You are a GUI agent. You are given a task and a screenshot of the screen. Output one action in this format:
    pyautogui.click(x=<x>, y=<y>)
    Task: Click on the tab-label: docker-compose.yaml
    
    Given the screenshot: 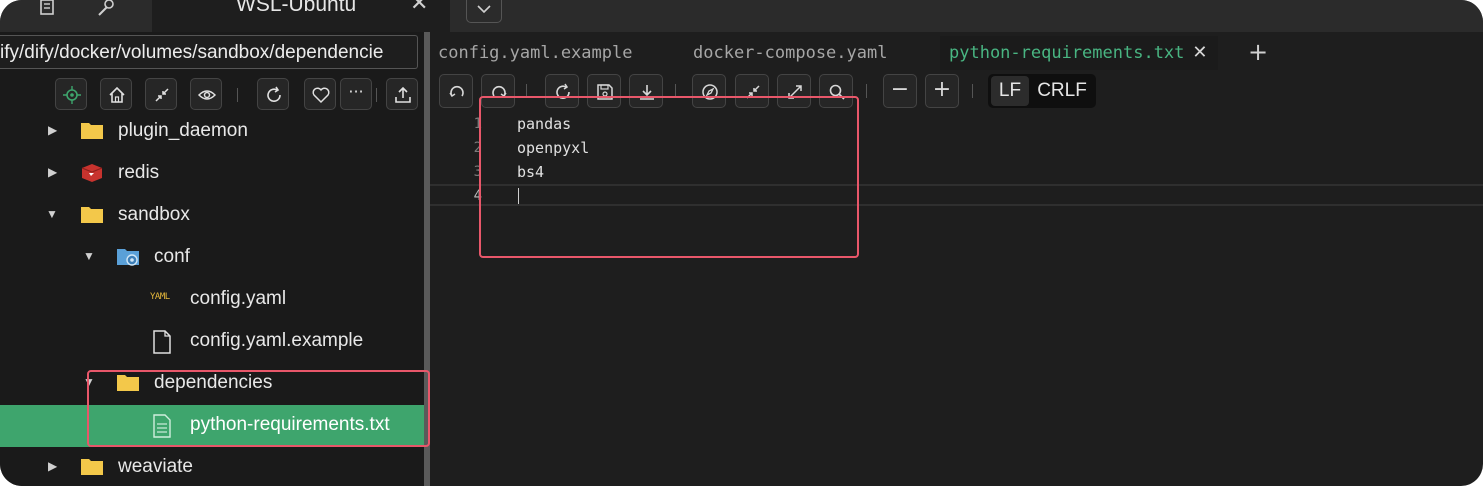 What is the action you would take?
    pyautogui.click(x=790, y=53)
    